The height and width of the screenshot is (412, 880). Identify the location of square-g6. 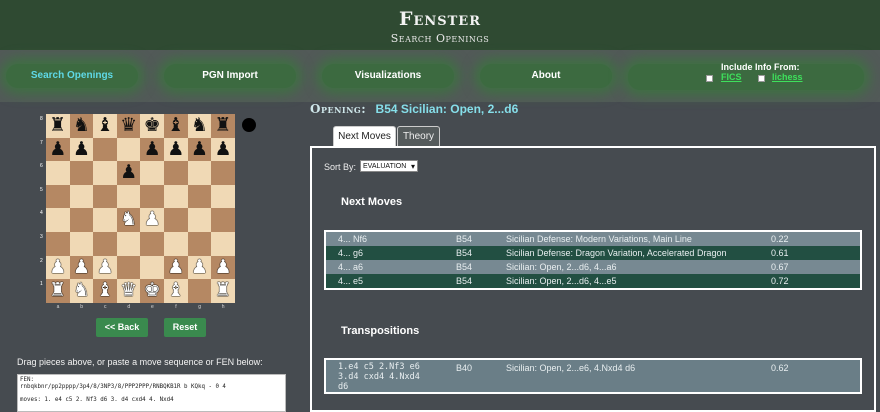
(199, 173).